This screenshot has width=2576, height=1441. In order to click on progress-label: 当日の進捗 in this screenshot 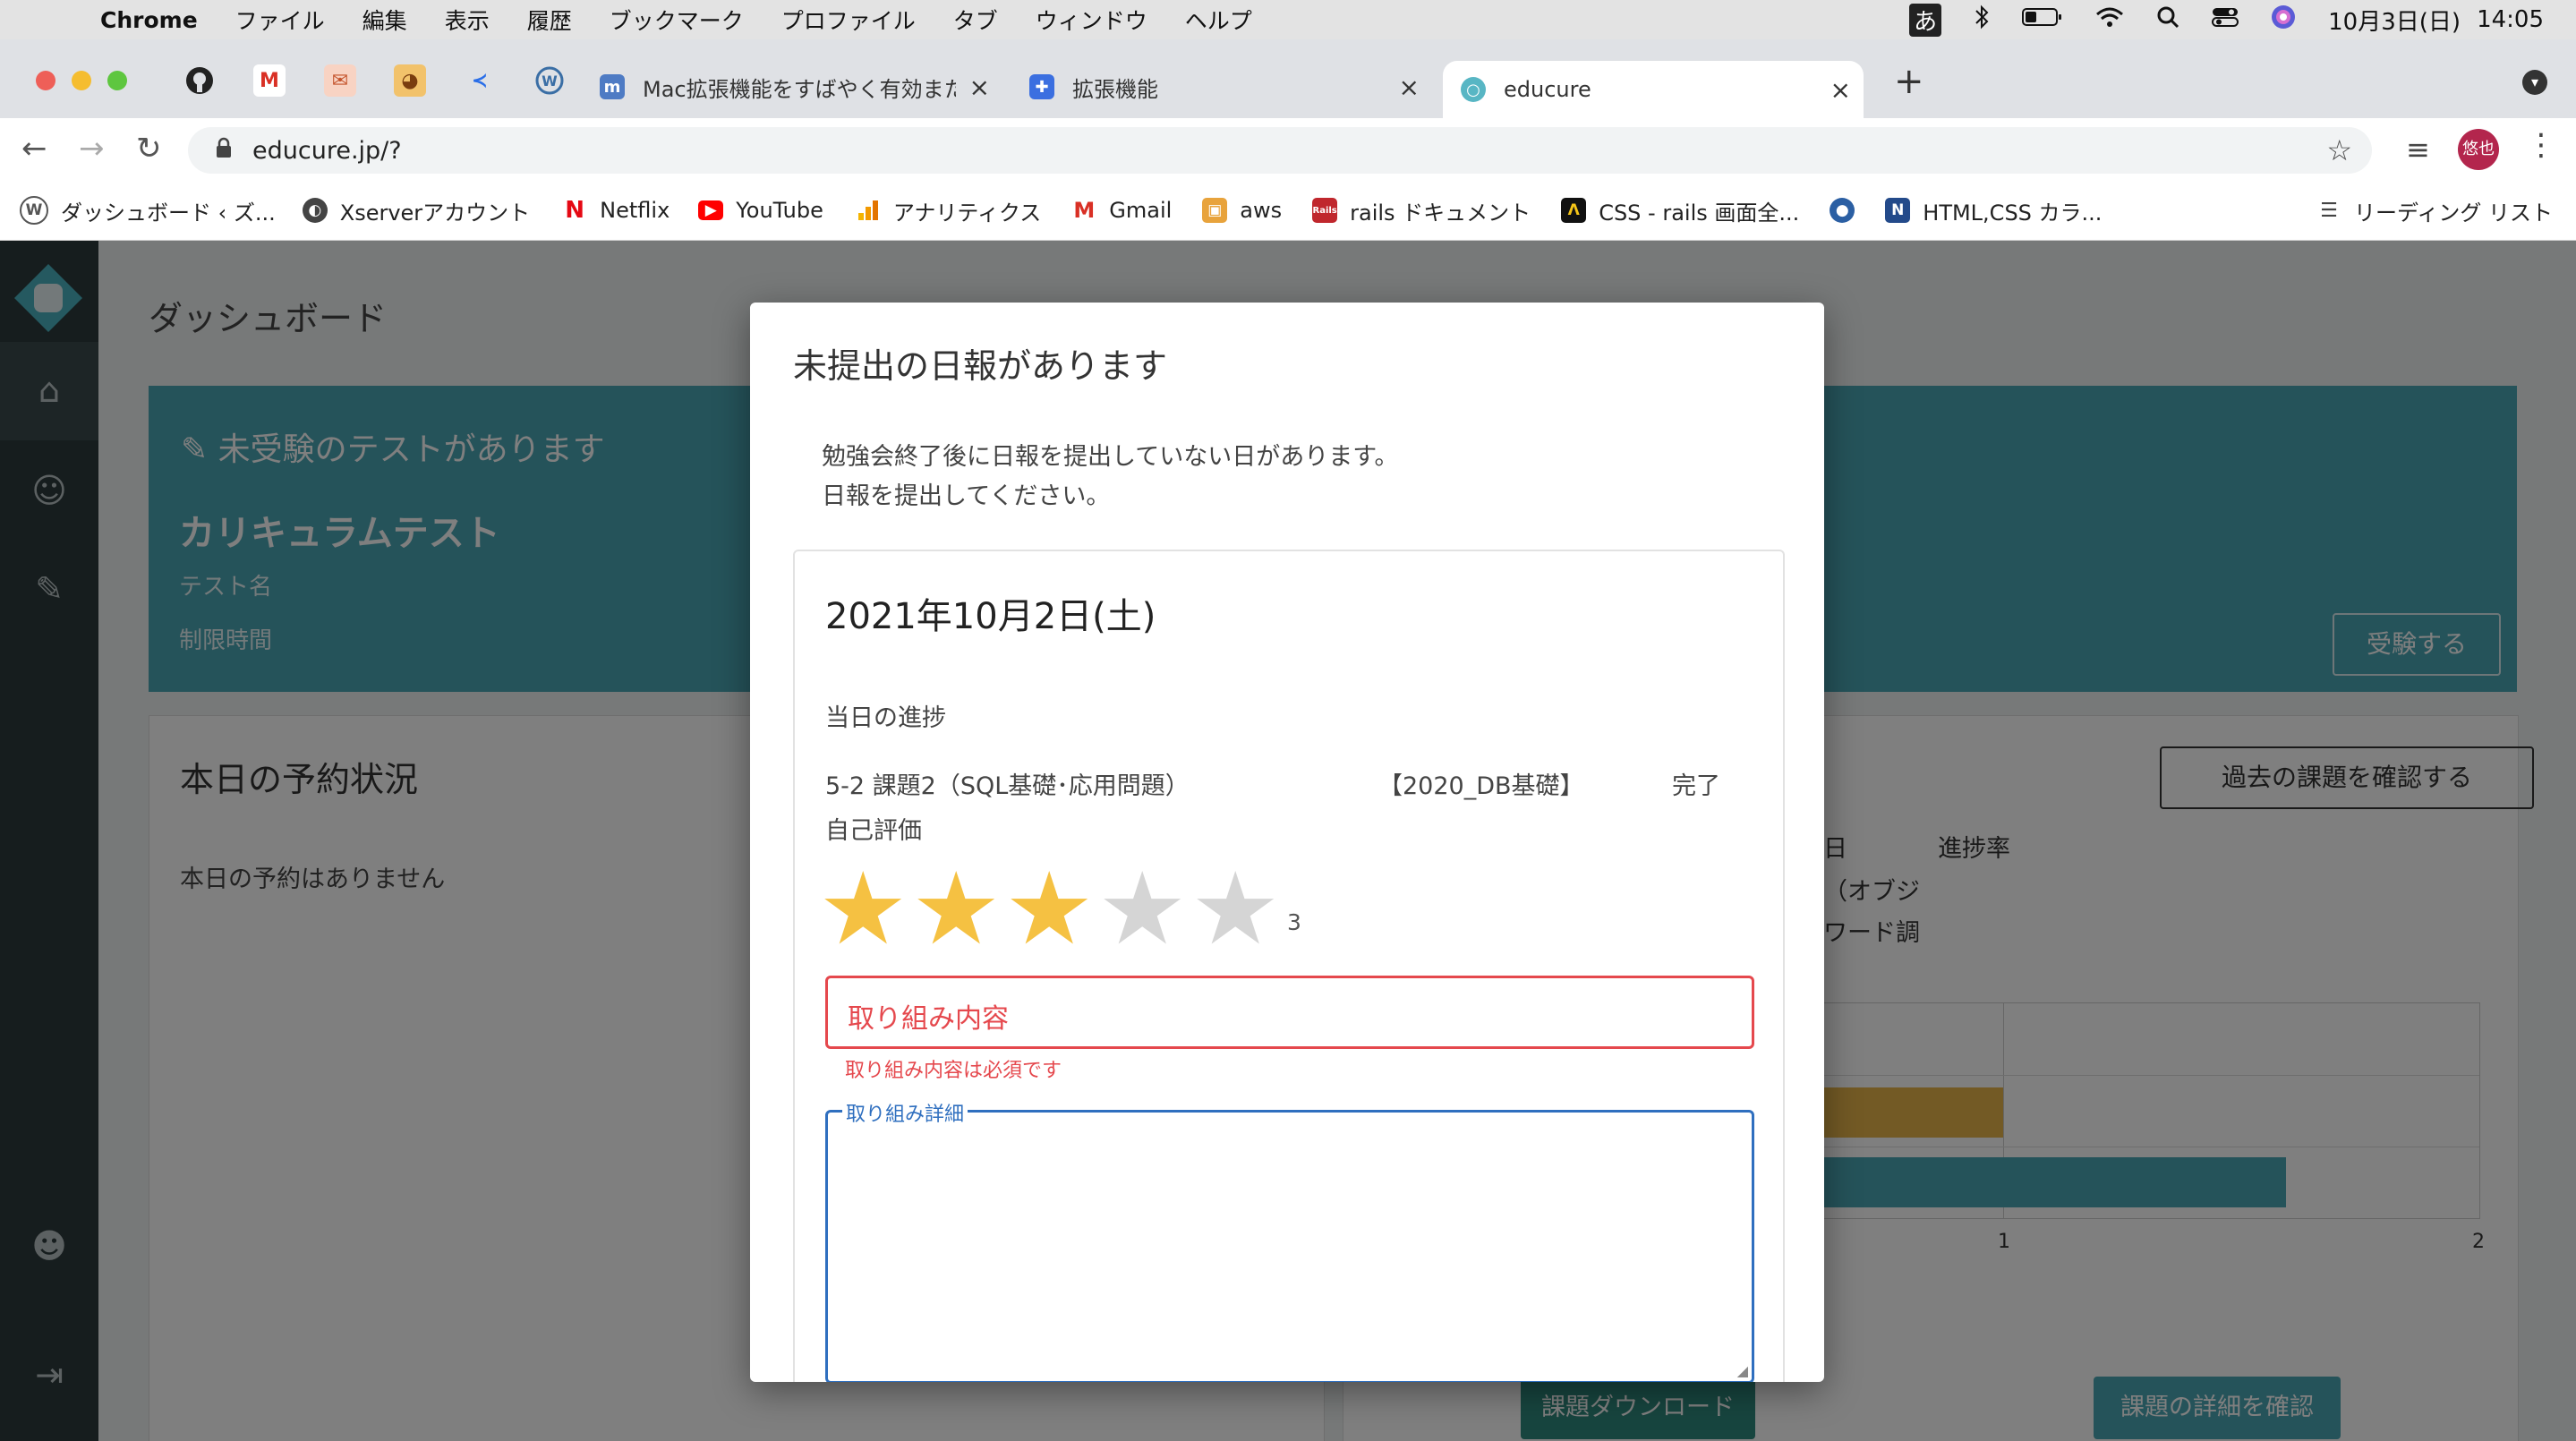, I will do `click(885, 718)`.